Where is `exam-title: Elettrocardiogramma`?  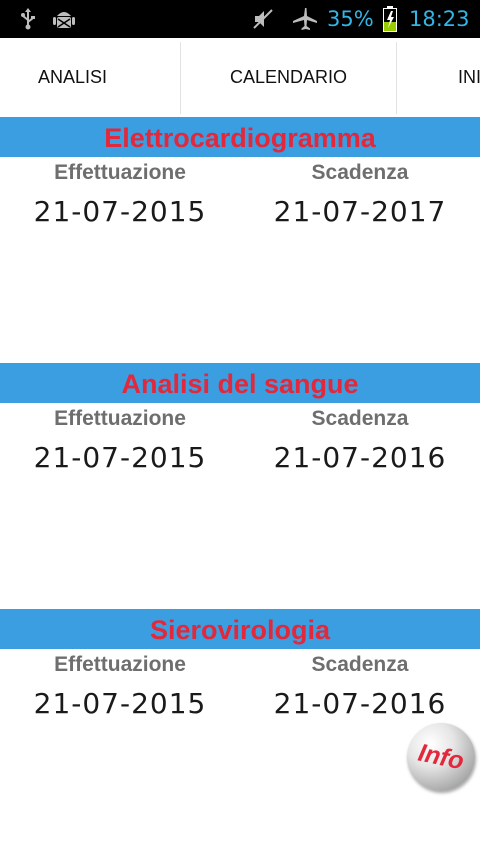
exam-title: Elettrocardiogramma is located at coordinates (240, 137).